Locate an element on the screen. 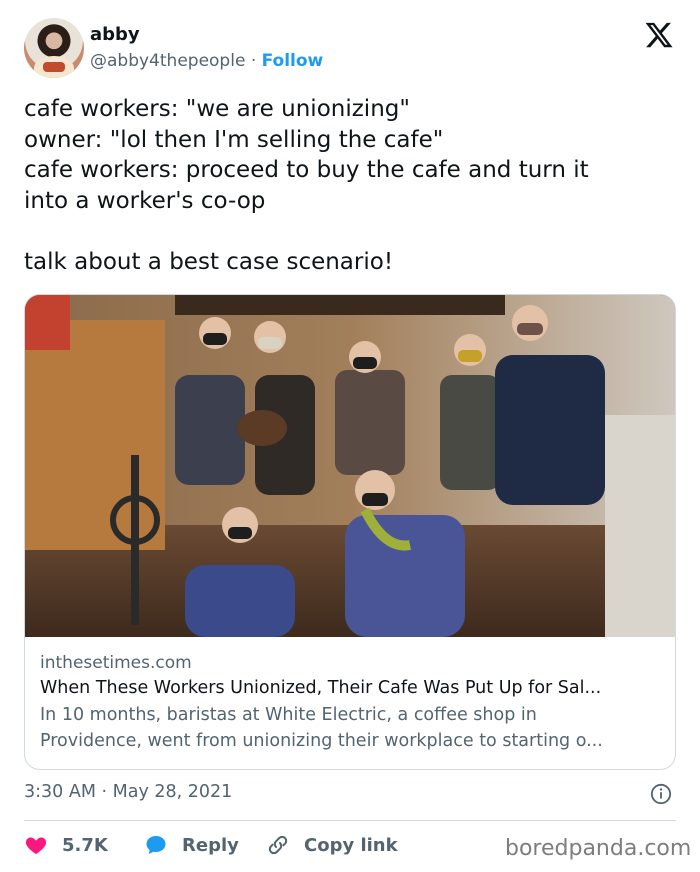  author-name: abby is located at coordinates (115, 34).